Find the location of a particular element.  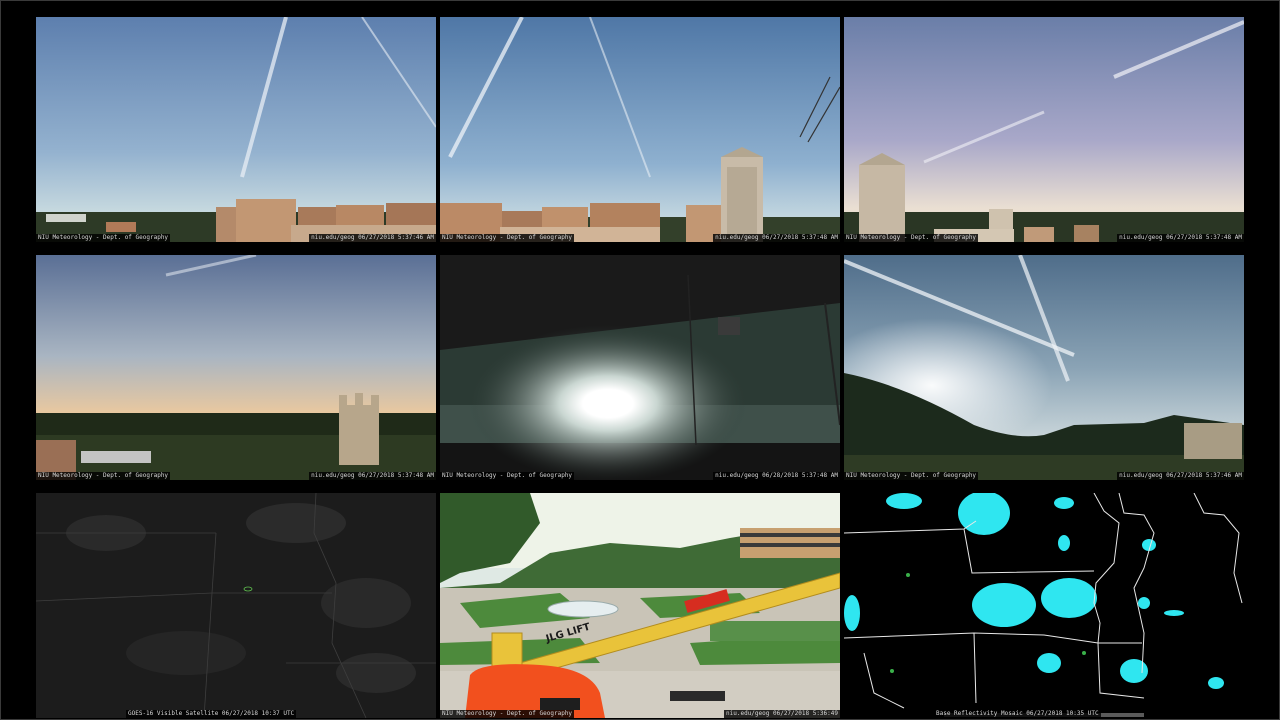

radar-image is located at coordinates (1044, 605).